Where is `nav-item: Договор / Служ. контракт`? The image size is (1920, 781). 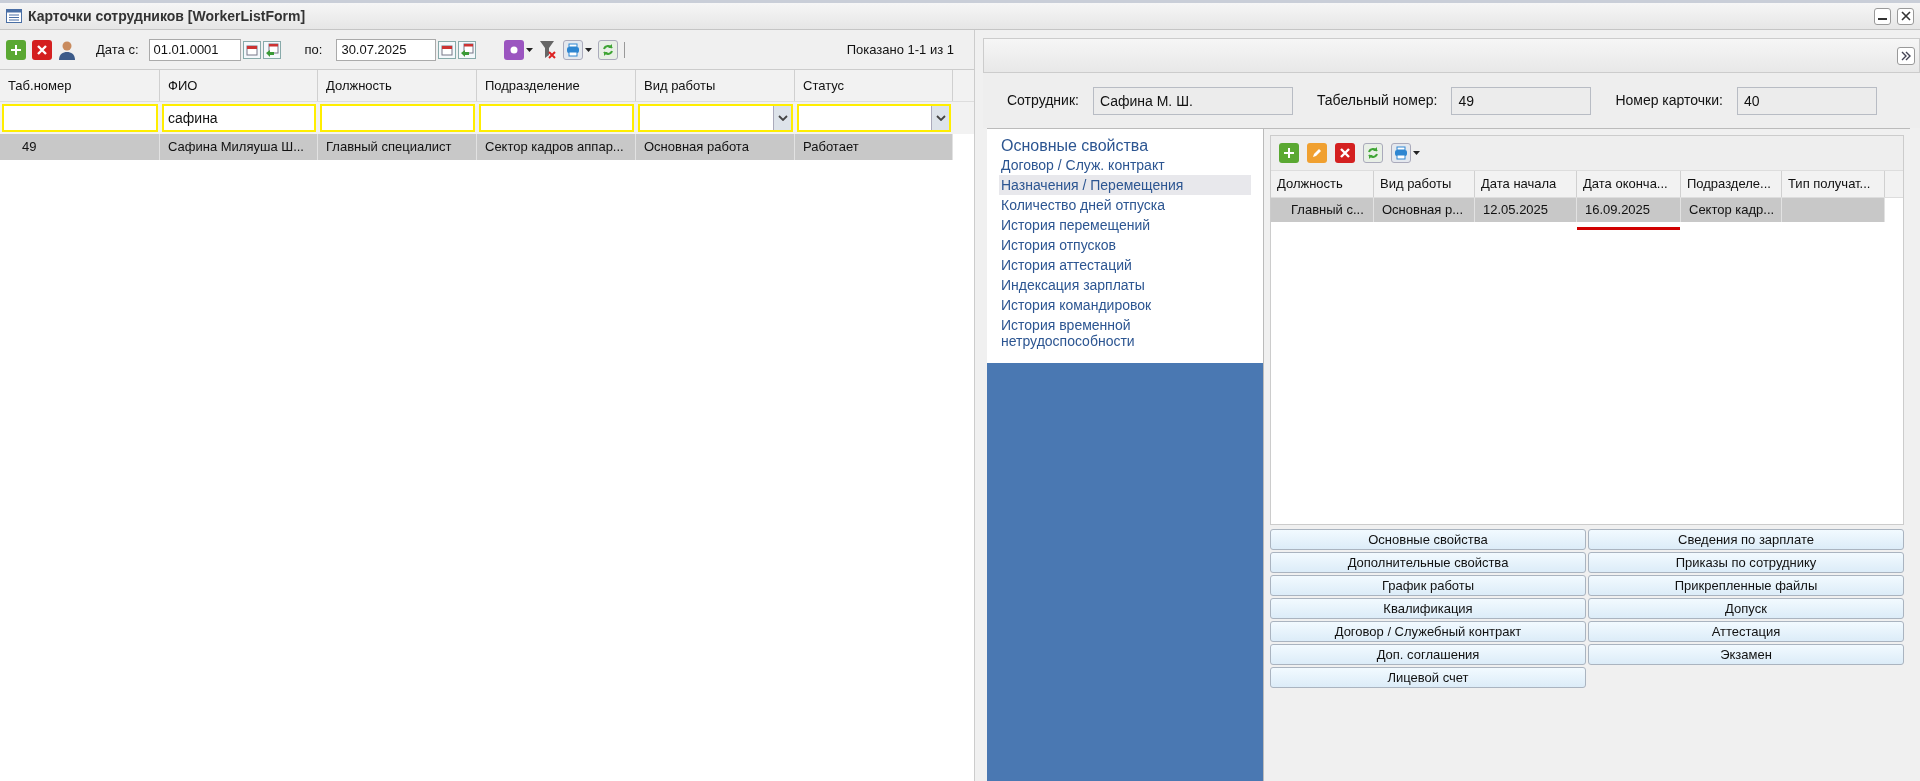
nav-item: Договор / Служ. контракт is located at coordinates (1125, 165).